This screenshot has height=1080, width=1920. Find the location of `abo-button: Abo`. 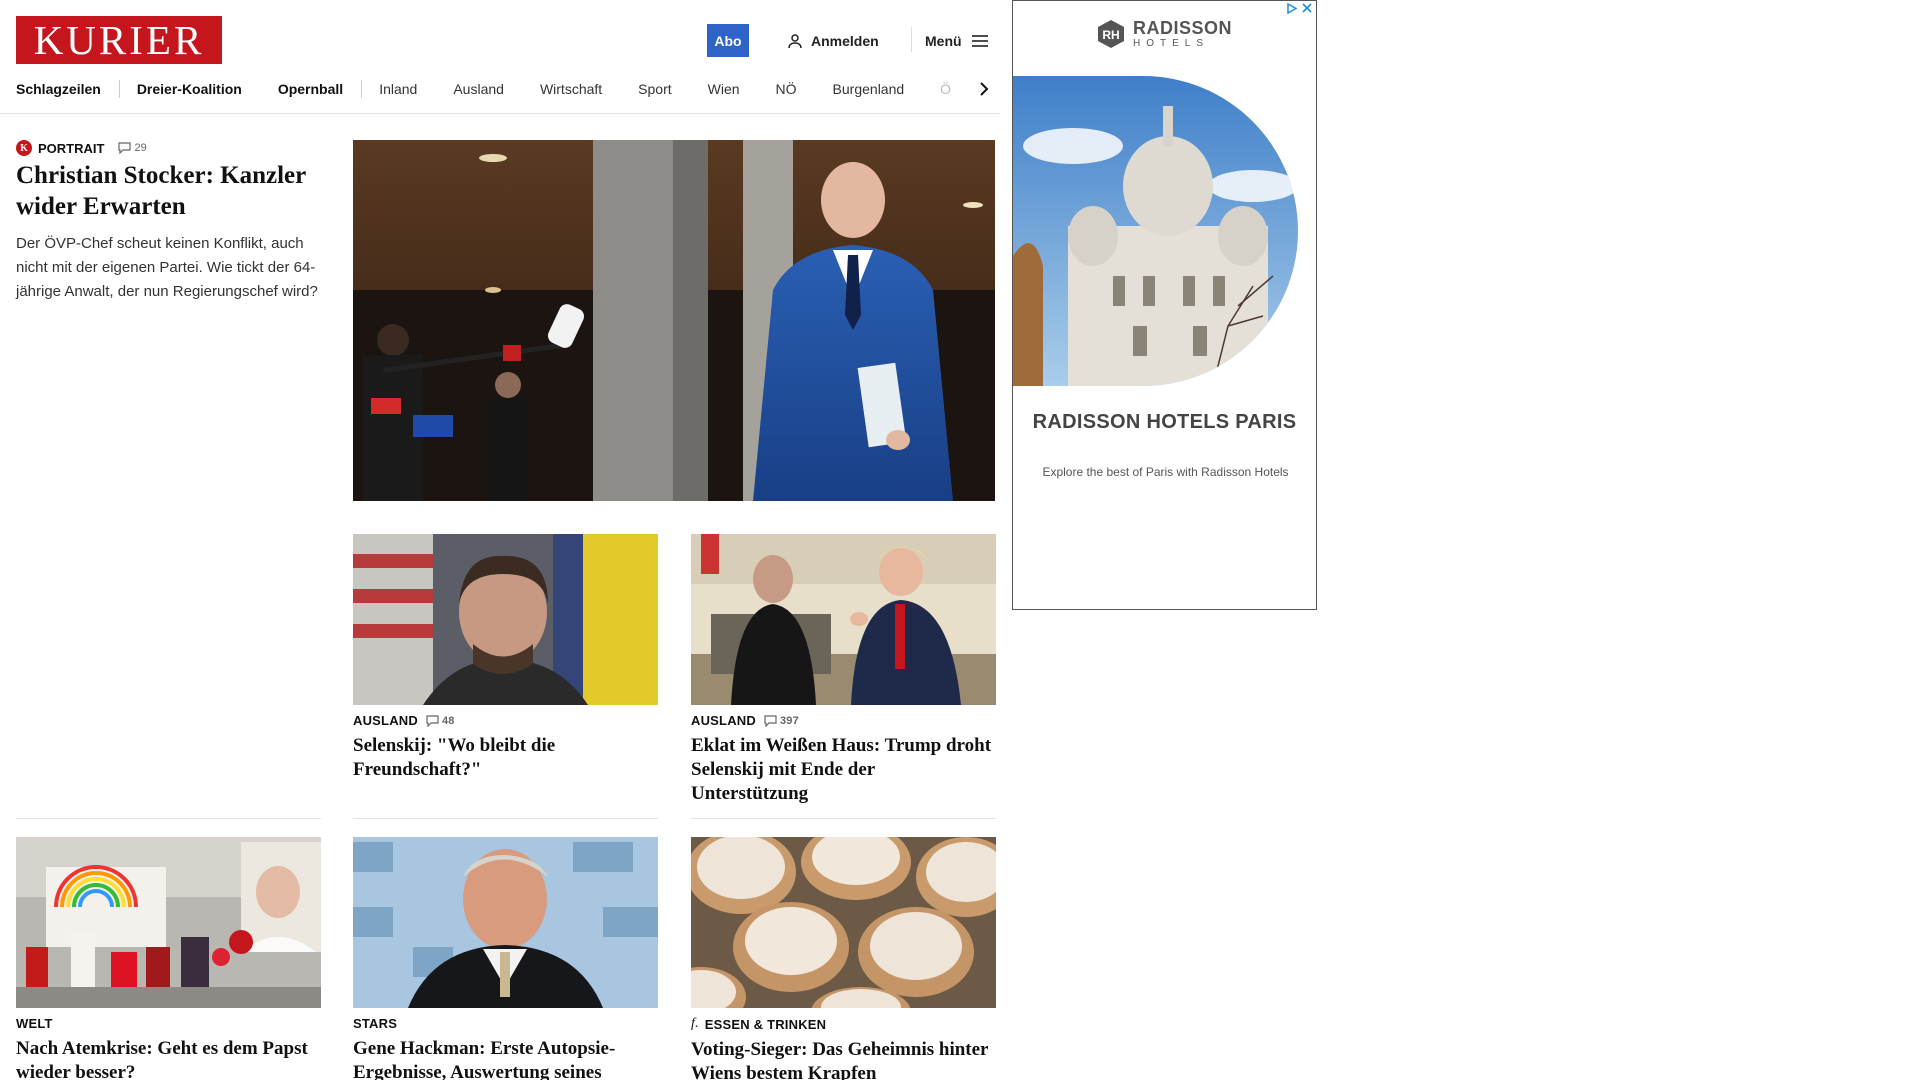

abo-button: Abo is located at coordinates (728, 40).